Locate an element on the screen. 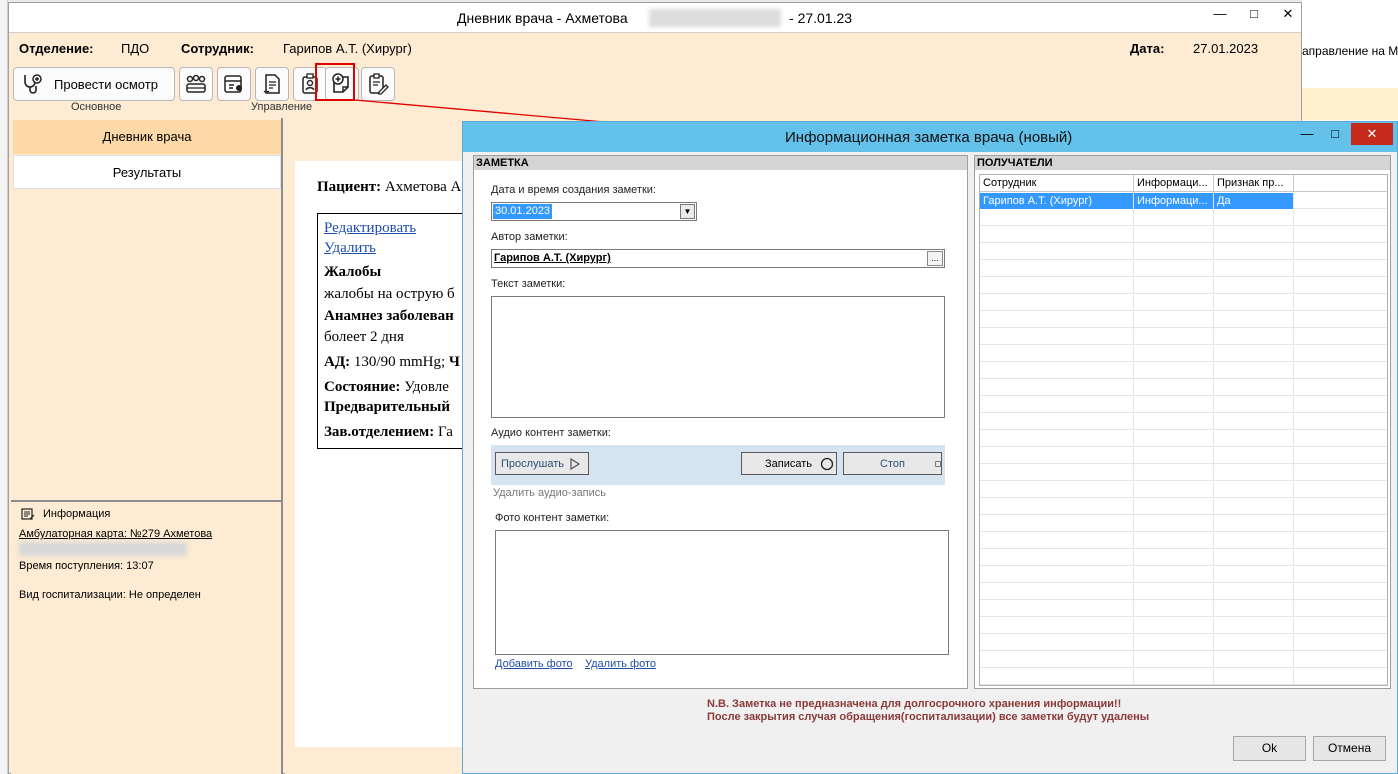 This screenshot has height=774, width=1398. patient-card-icon is located at coordinates (233, 84).